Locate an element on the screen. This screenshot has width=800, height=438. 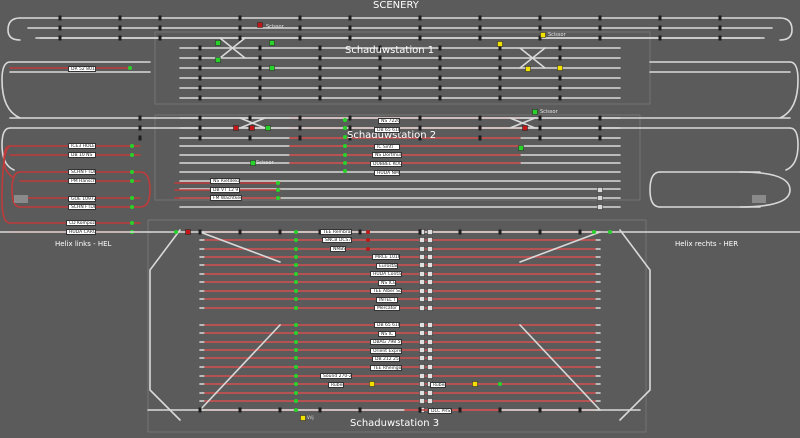
train-label: MRCE 1016 is located at coordinates (386, 257).